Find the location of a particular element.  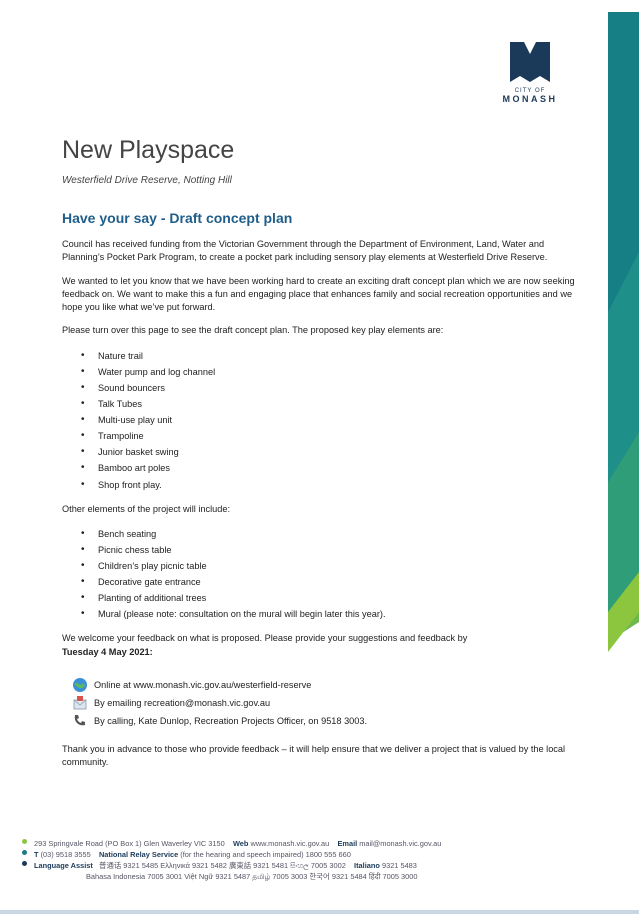

list-item: Bamboo art poles is located at coordinates (331, 468).